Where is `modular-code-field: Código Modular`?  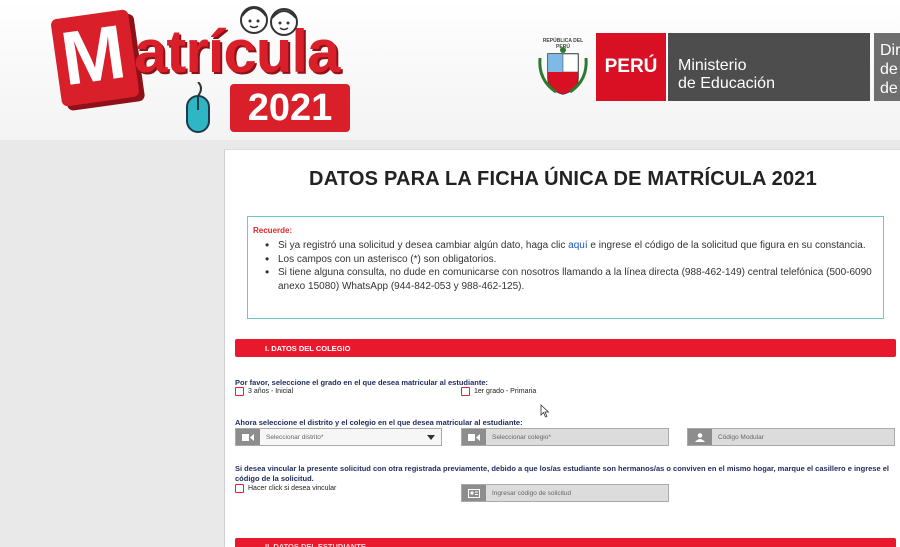 modular-code-field: Código Modular is located at coordinates (791, 437).